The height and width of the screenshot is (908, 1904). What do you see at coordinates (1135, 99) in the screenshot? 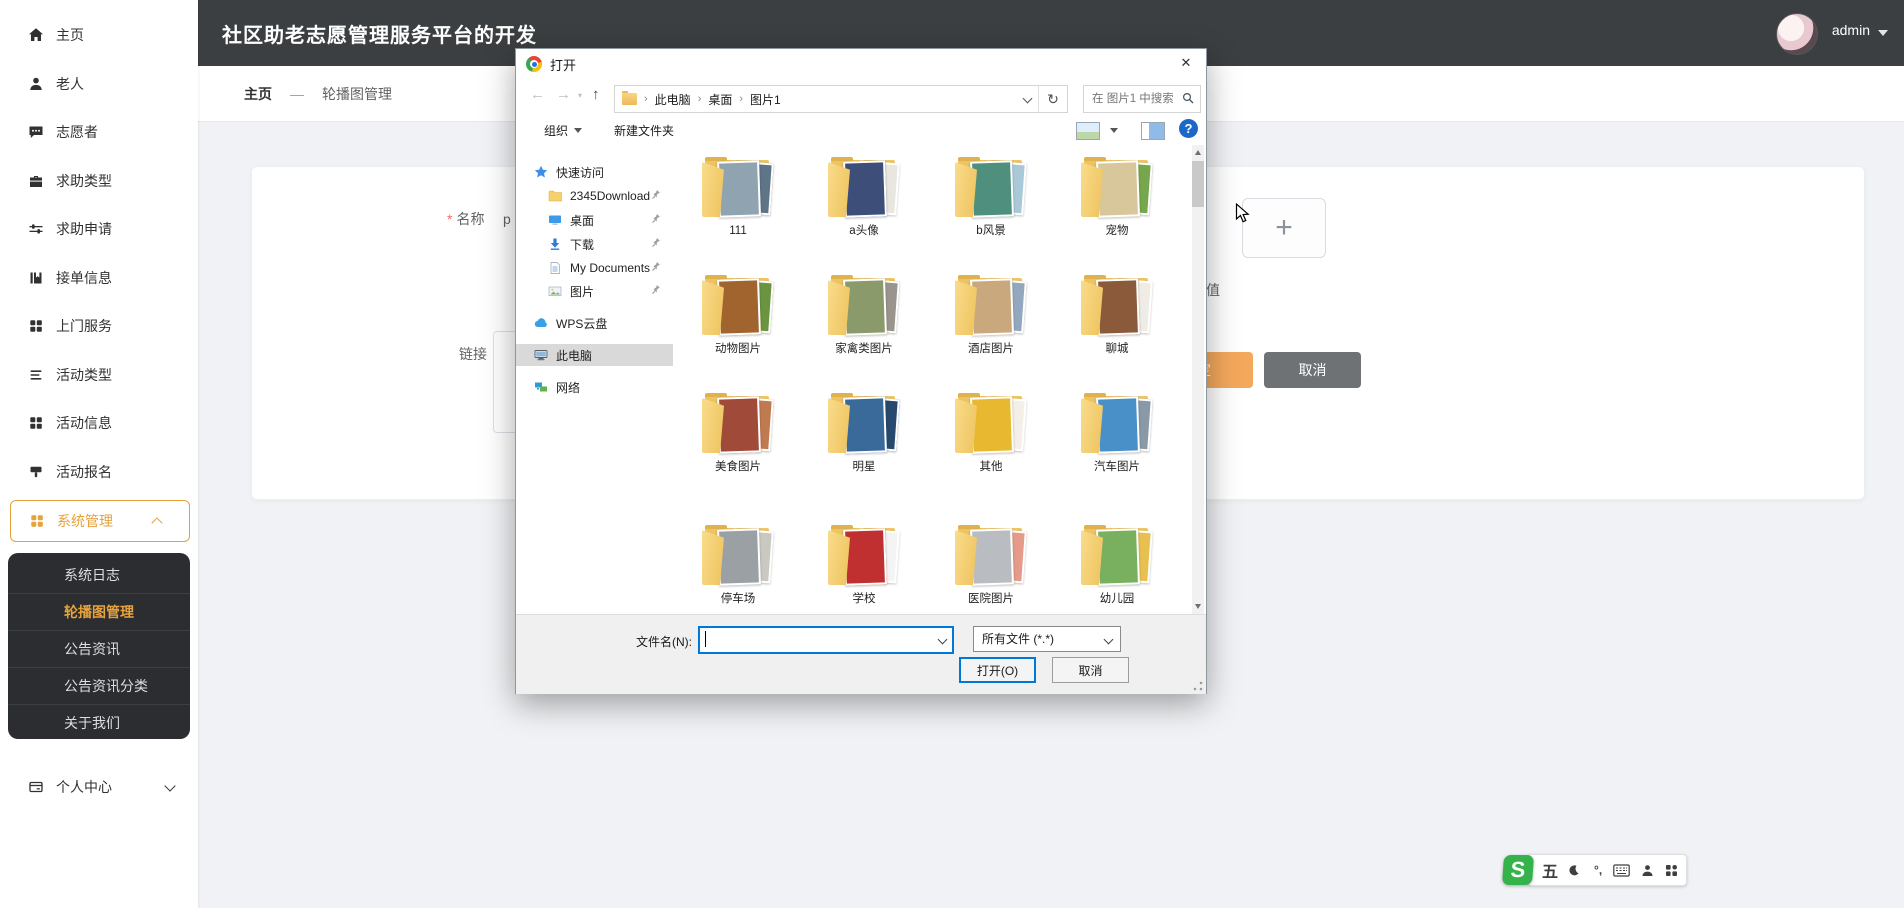
I see `search-input` at bounding box center [1135, 99].